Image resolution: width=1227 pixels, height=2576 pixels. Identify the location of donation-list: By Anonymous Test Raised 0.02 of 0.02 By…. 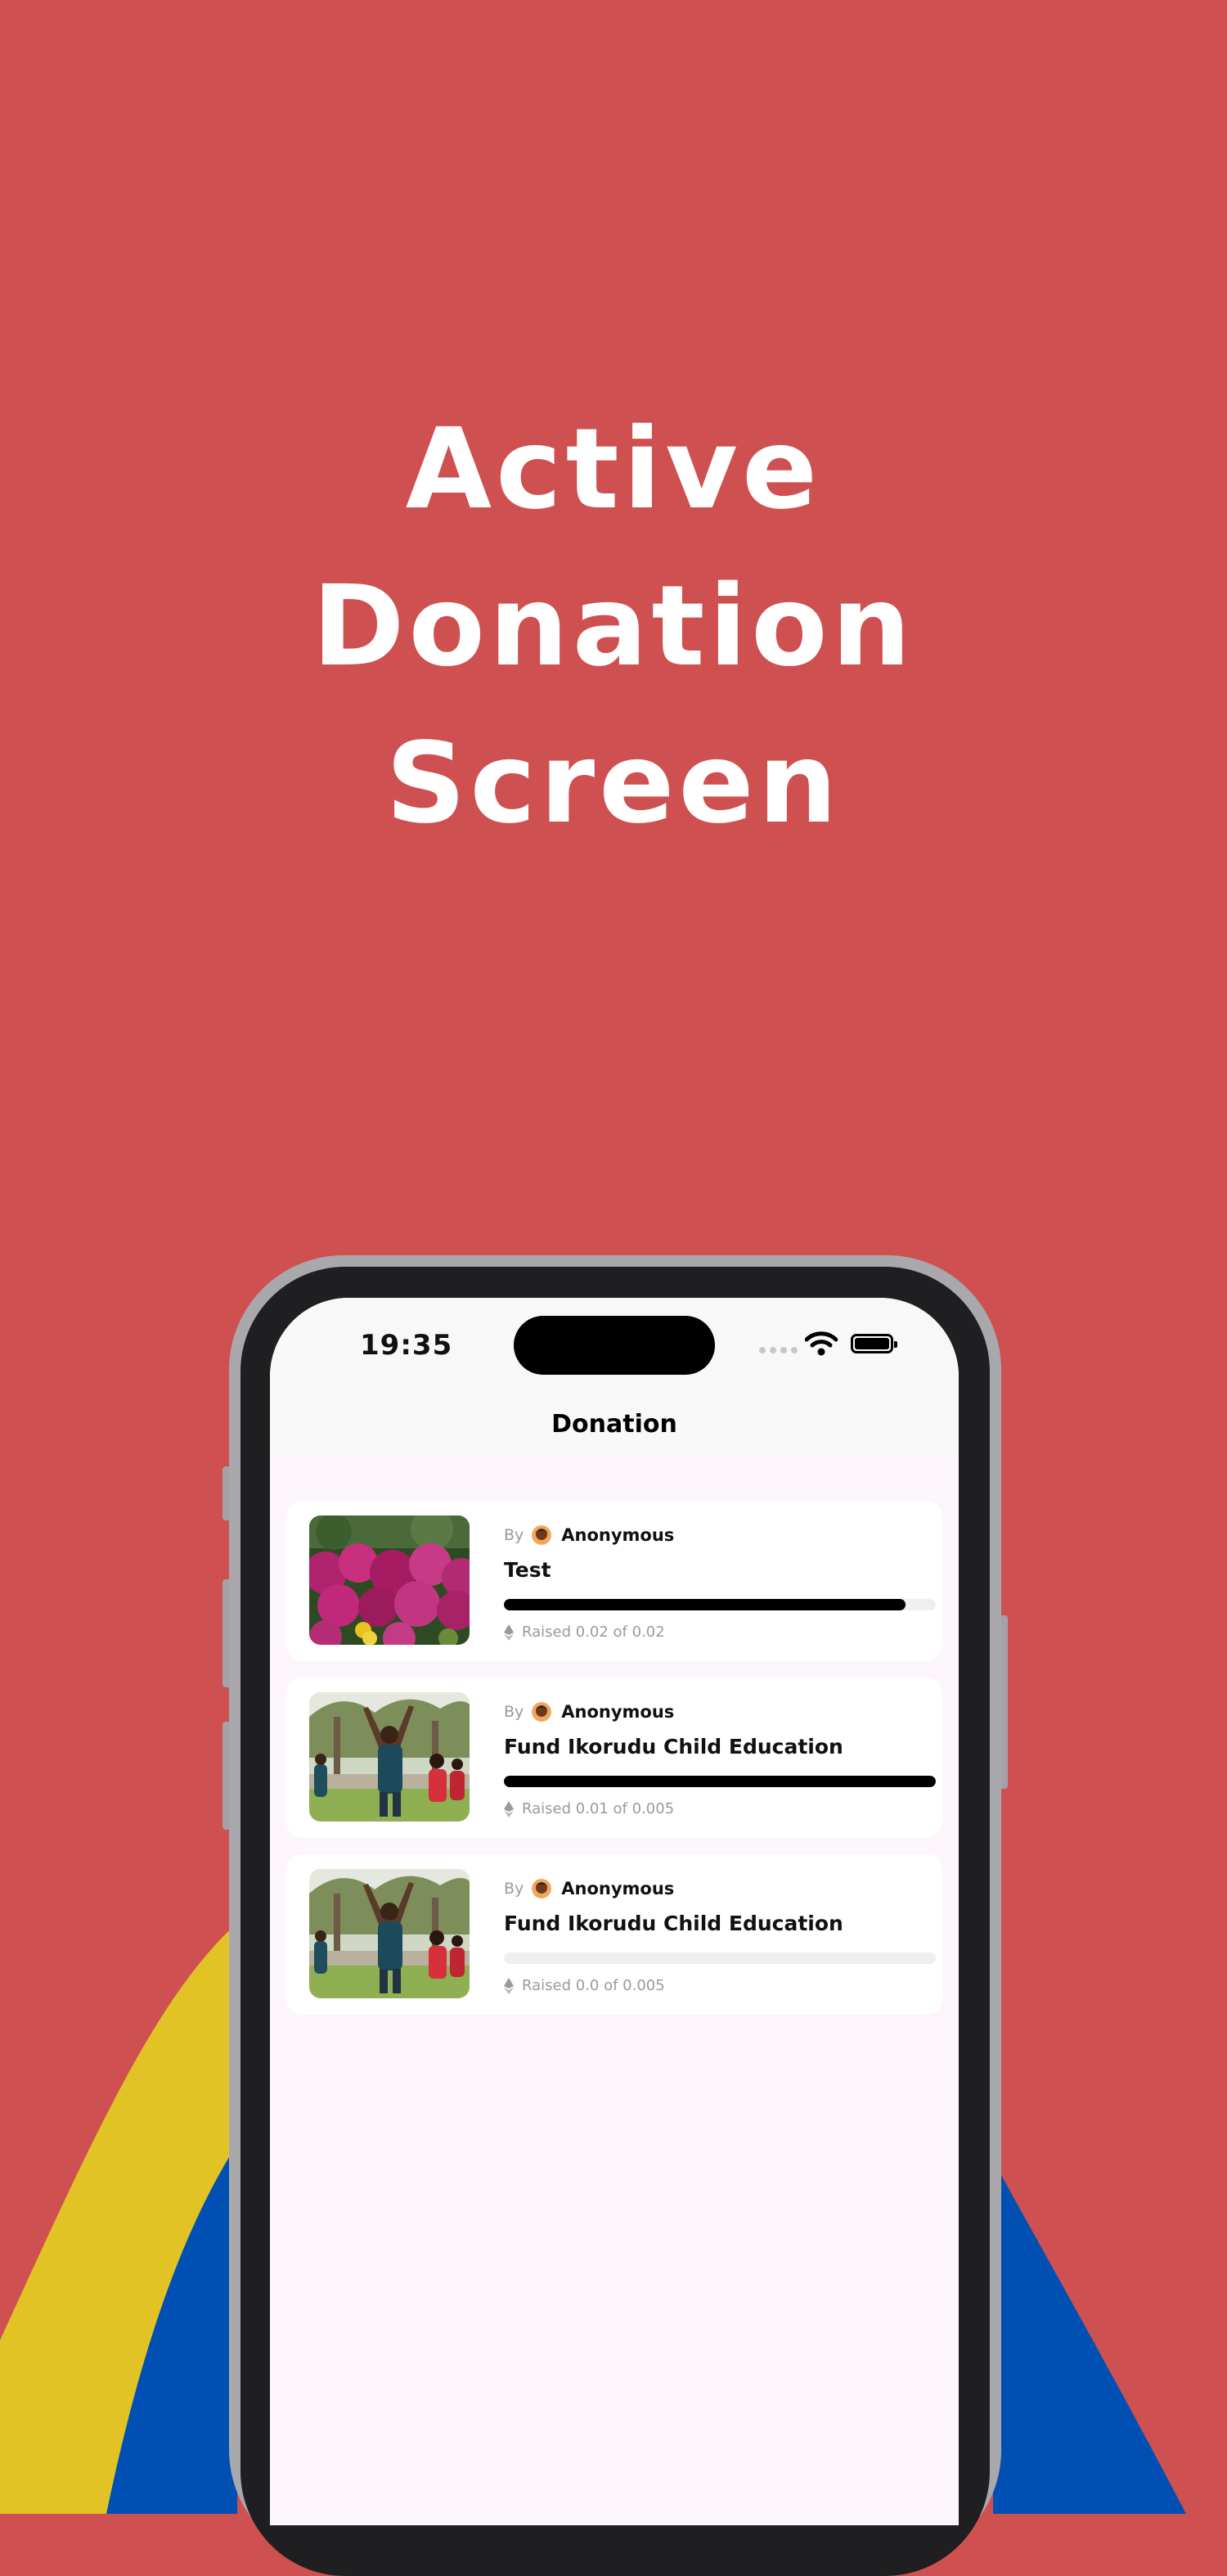
(614, 1766).